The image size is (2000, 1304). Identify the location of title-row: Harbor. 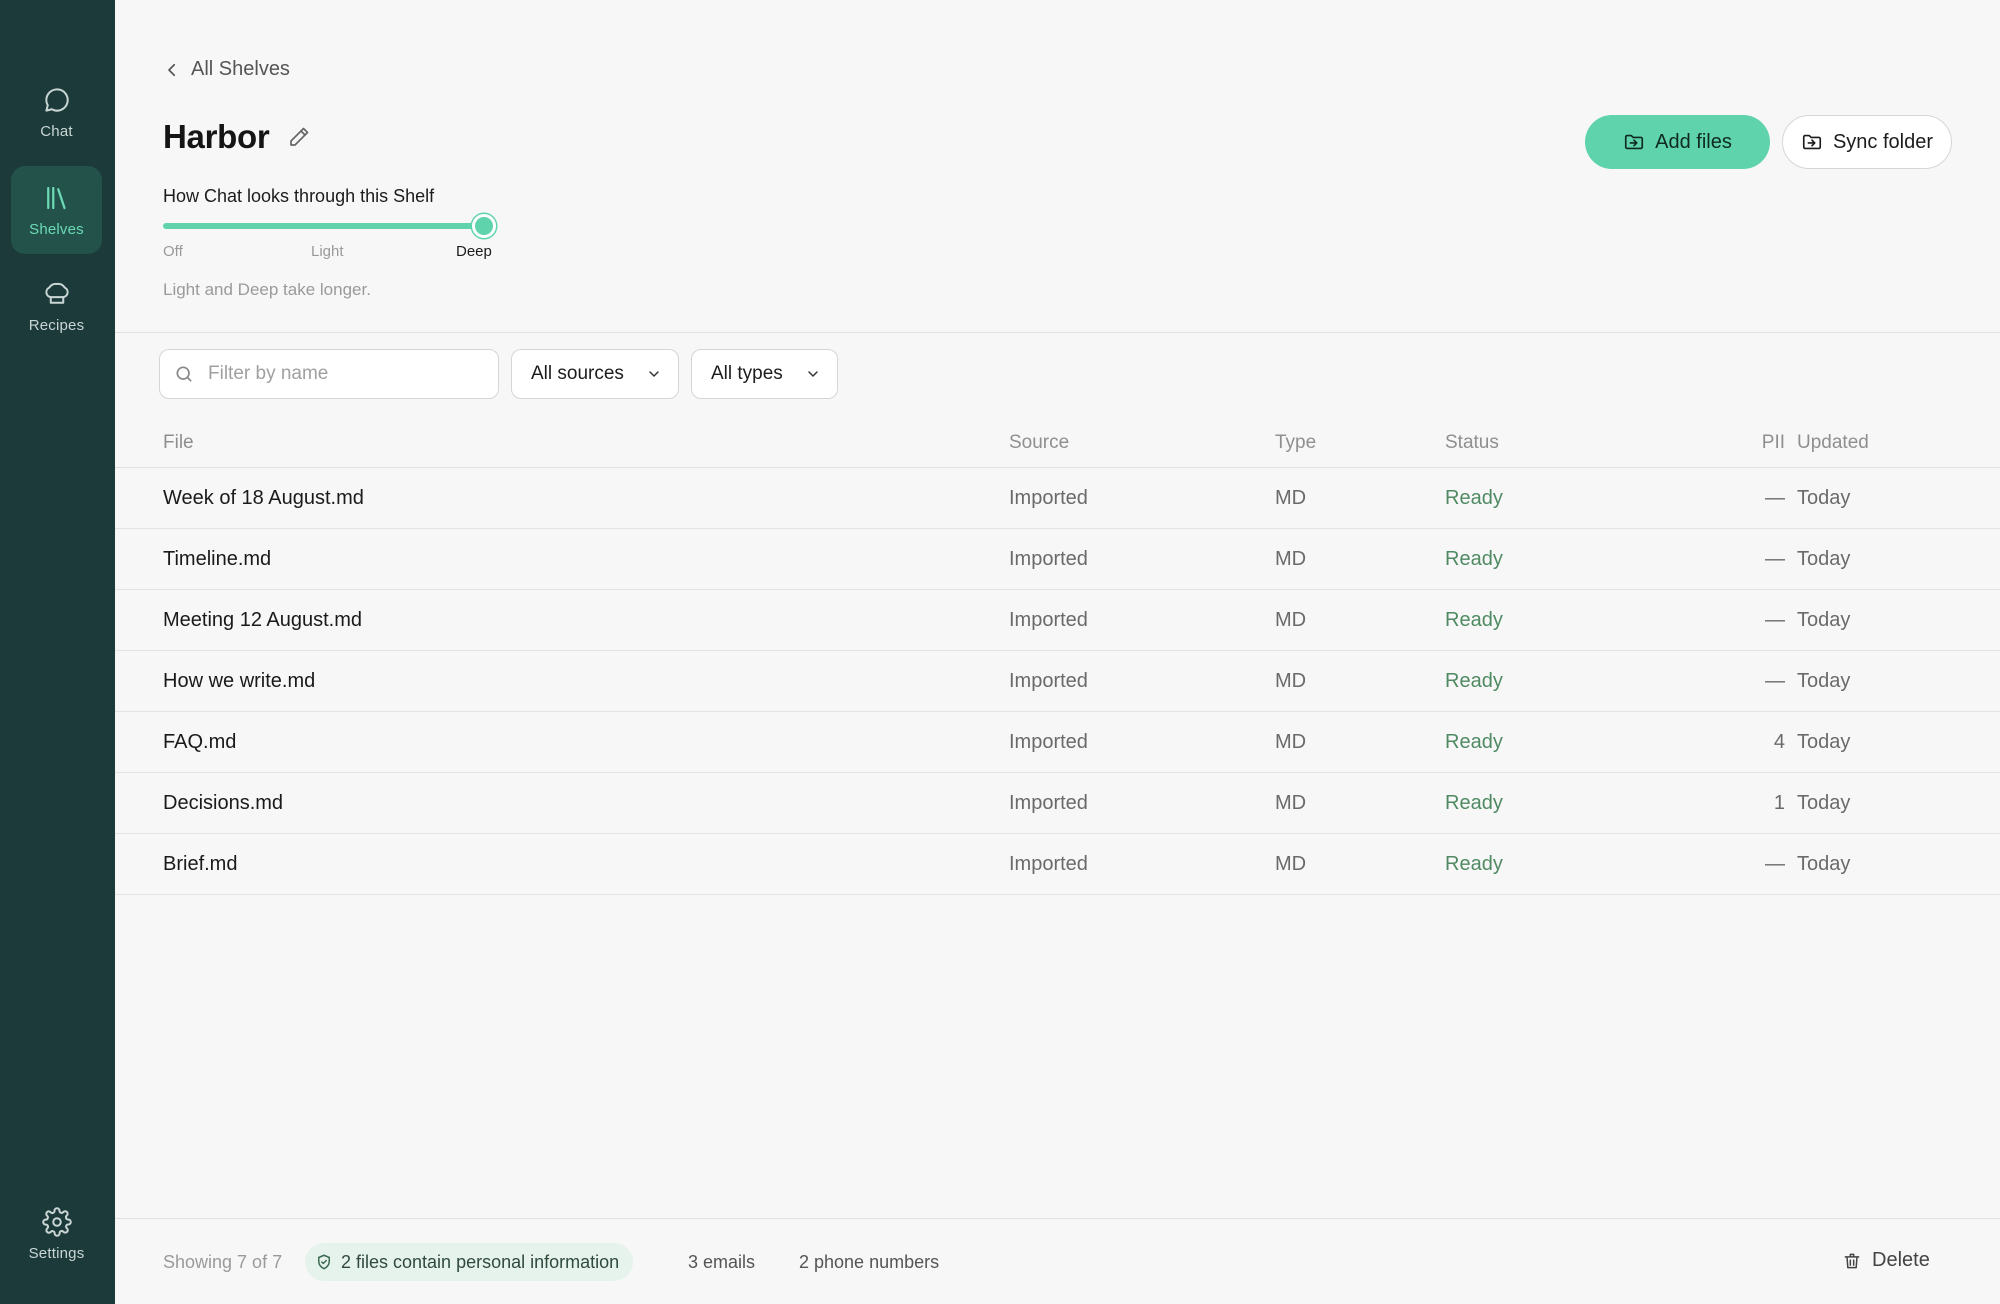
(237, 137).